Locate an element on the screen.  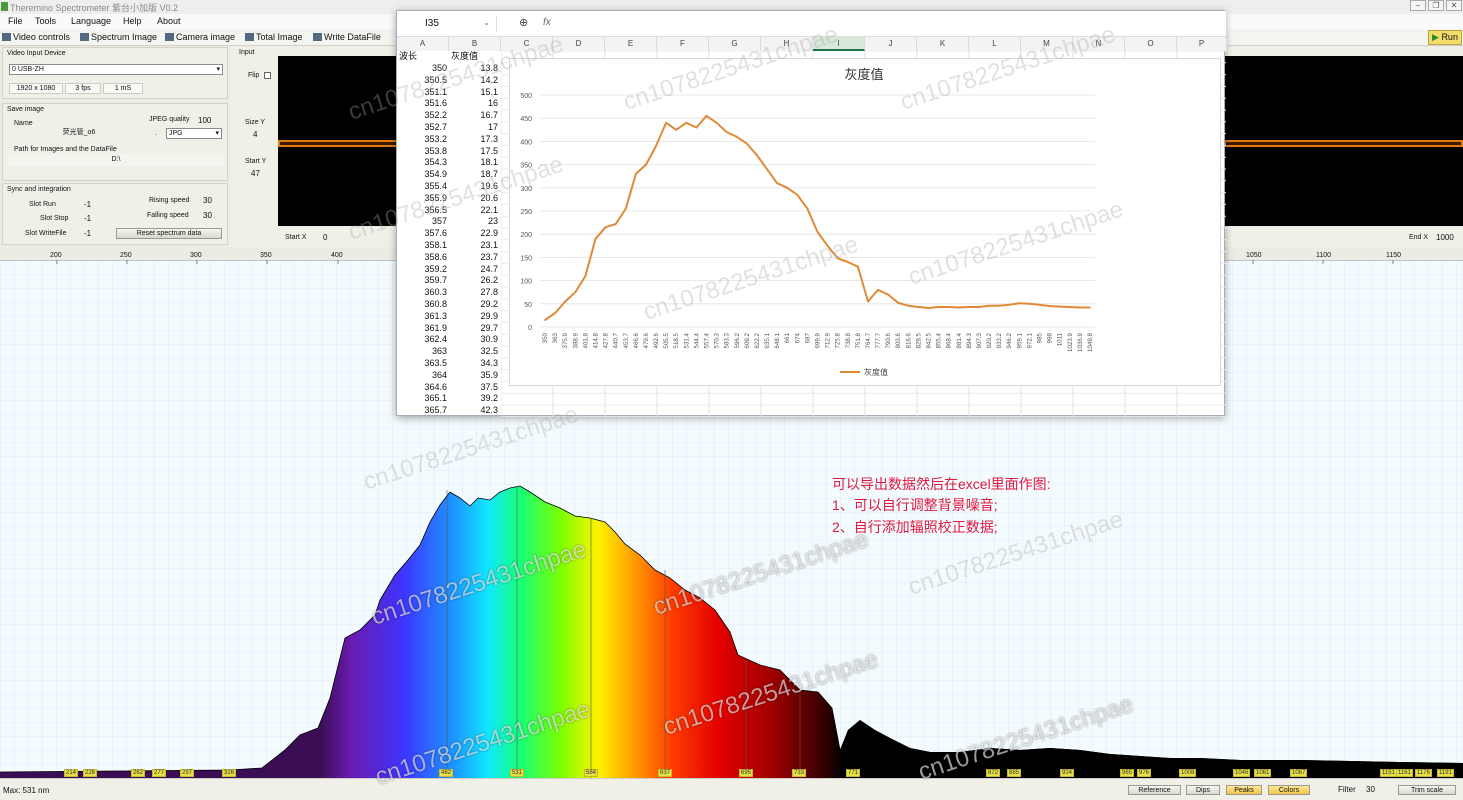
cell-gray-value: 18.7 is located at coordinates (475, 174).